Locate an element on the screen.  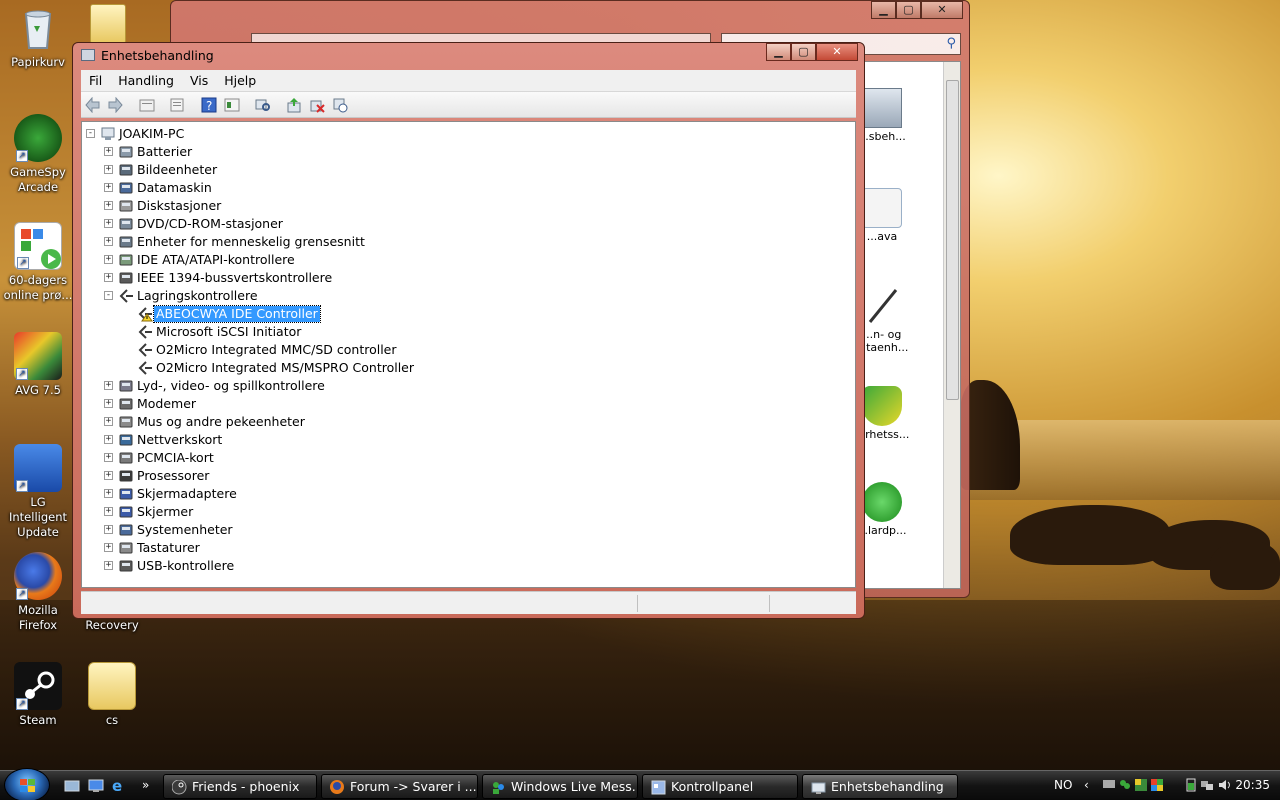
tree-category: + Lyd-, video- og spillkontrollere is located at coordinates (468, 386).